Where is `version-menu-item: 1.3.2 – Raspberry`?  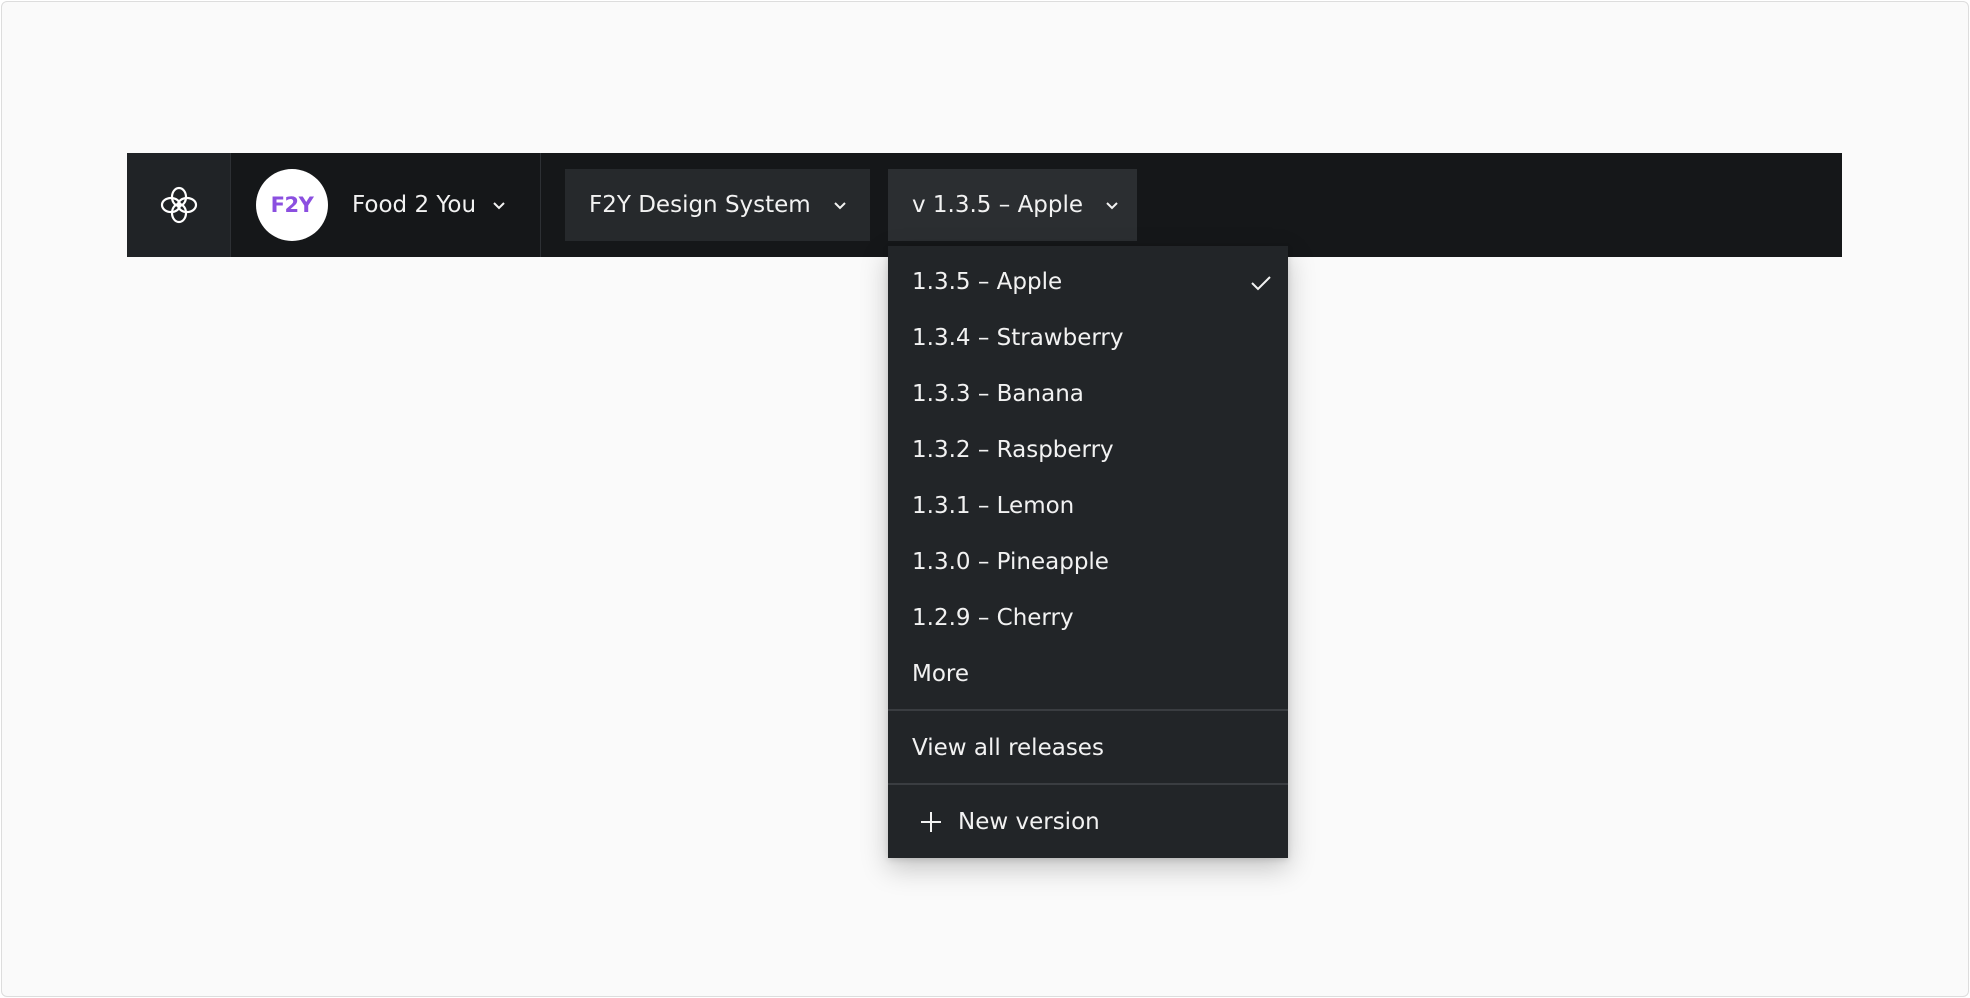 version-menu-item: 1.3.2 – Raspberry is located at coordinates (1088, 450).